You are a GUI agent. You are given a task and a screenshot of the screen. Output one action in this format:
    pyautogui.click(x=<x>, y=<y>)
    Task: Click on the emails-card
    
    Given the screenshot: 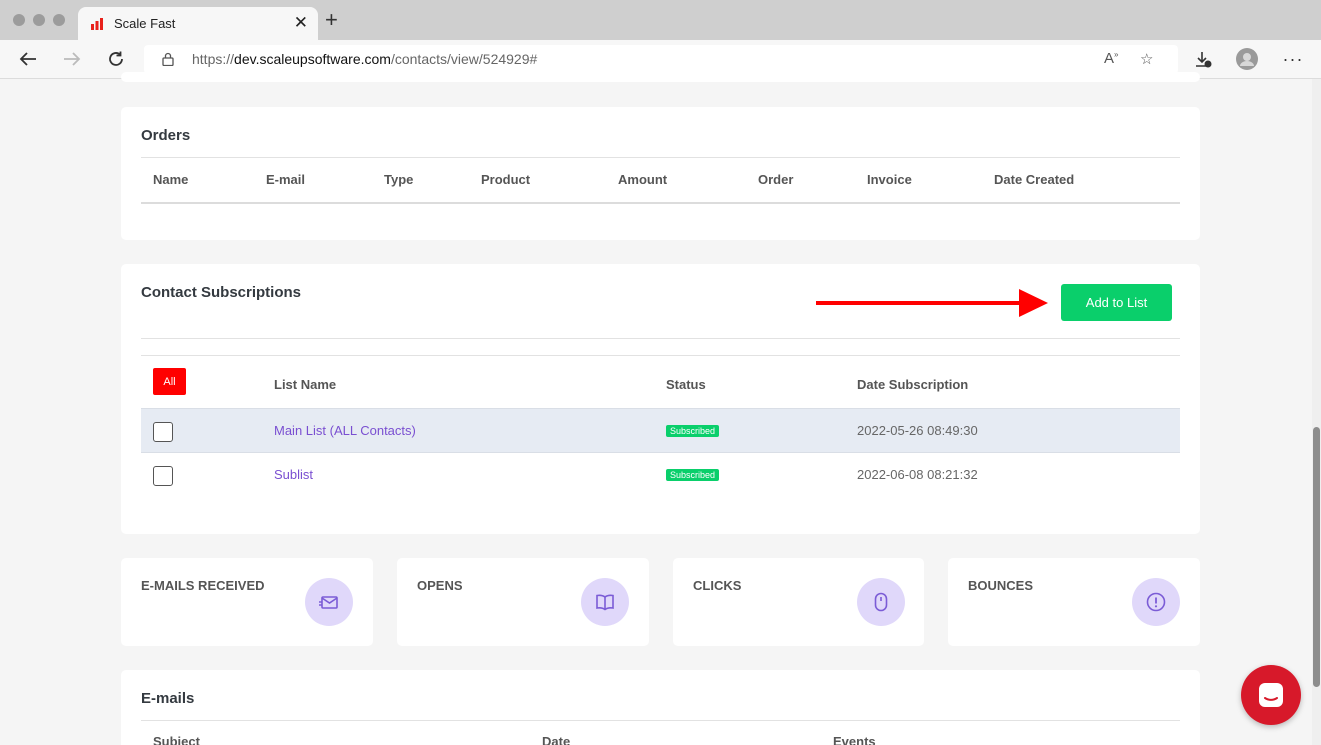 What is the action you would take?
    pyautogui.click(x=660, y=707)
    